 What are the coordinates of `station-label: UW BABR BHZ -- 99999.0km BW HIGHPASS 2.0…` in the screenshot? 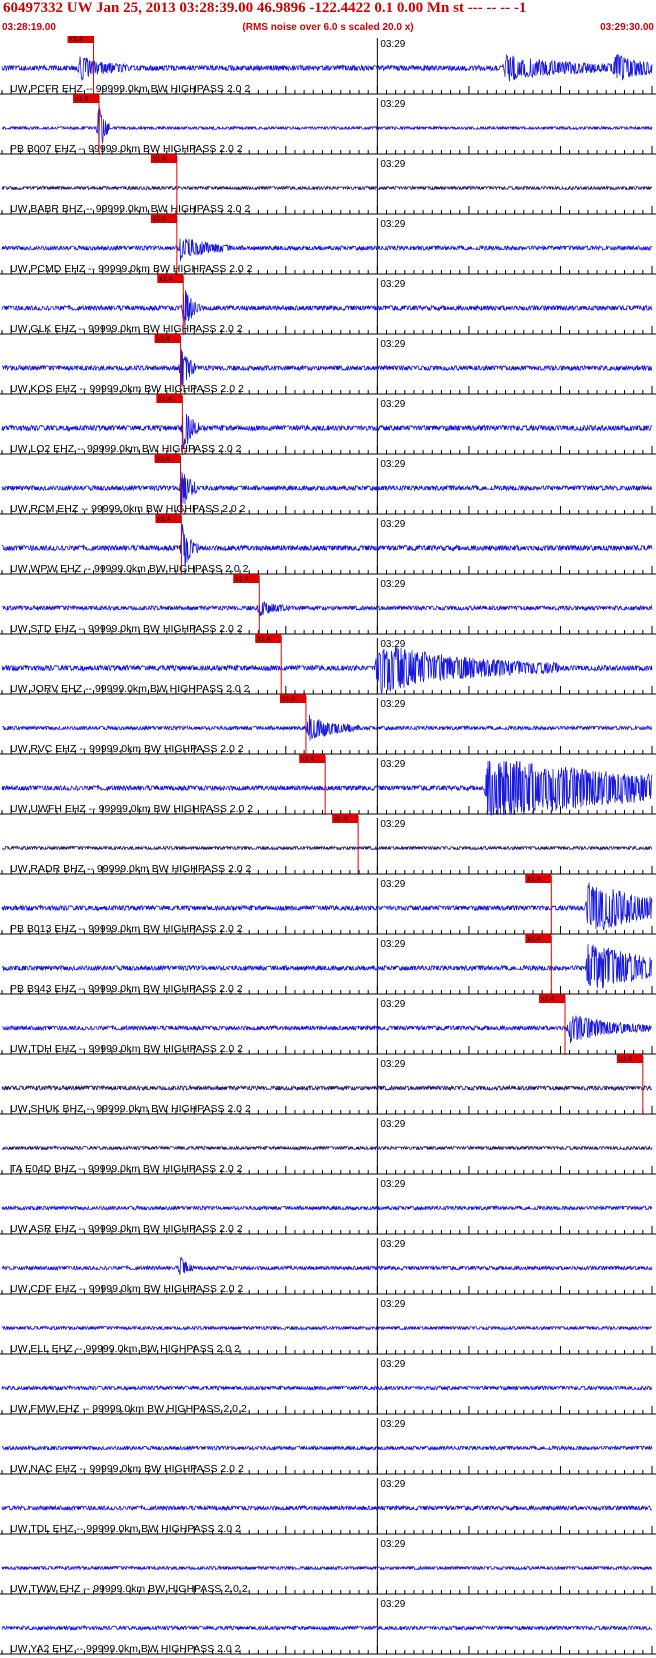 It's located at (130, 209).